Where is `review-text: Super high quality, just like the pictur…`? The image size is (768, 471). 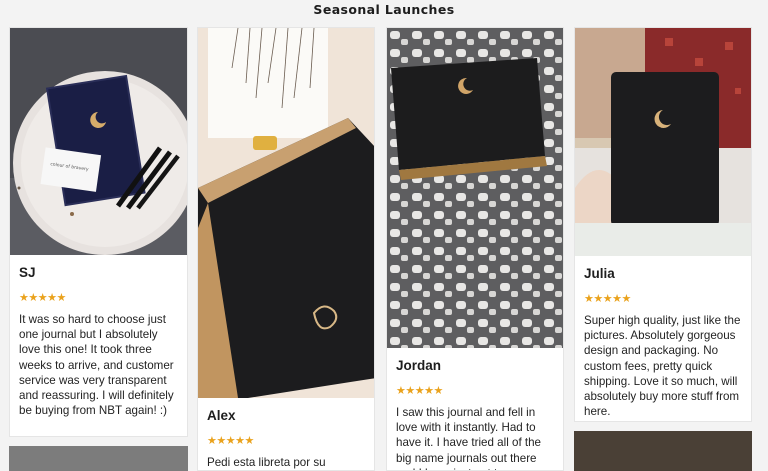 review-text: Super high quality, just like the pictur… is located at coordinates (662, 366).